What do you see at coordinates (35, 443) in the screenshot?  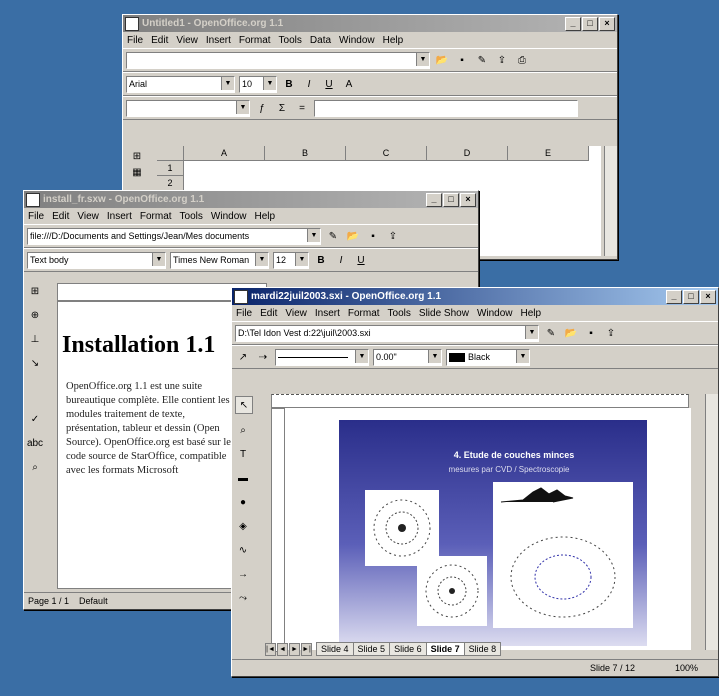 I see `autospell-icon: abc` at bounding box center [35, 443].